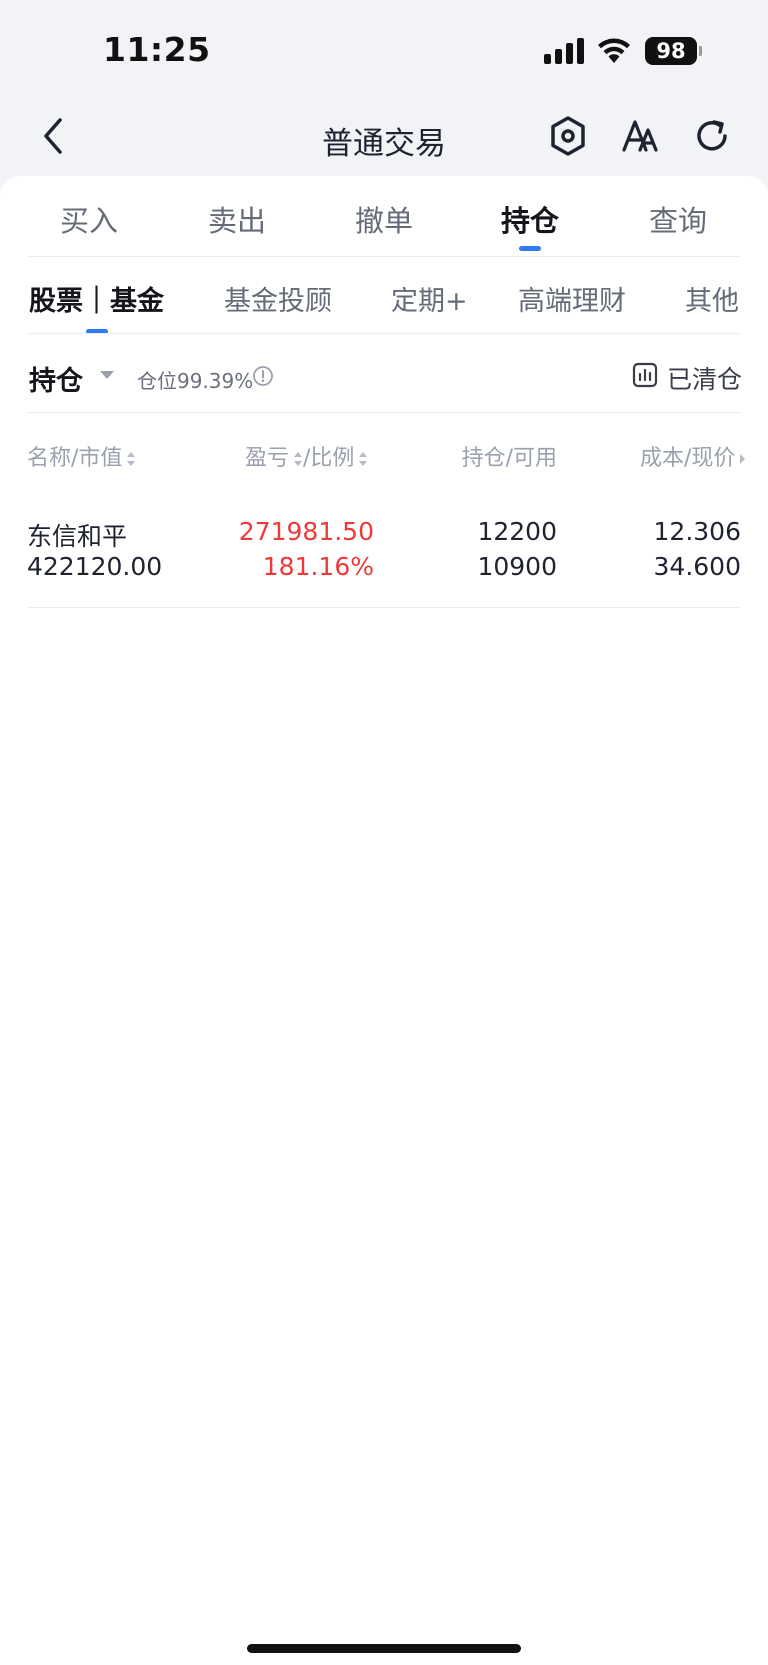  I want to click on col-header-name-value: 名称/市值, so click(81, 456).